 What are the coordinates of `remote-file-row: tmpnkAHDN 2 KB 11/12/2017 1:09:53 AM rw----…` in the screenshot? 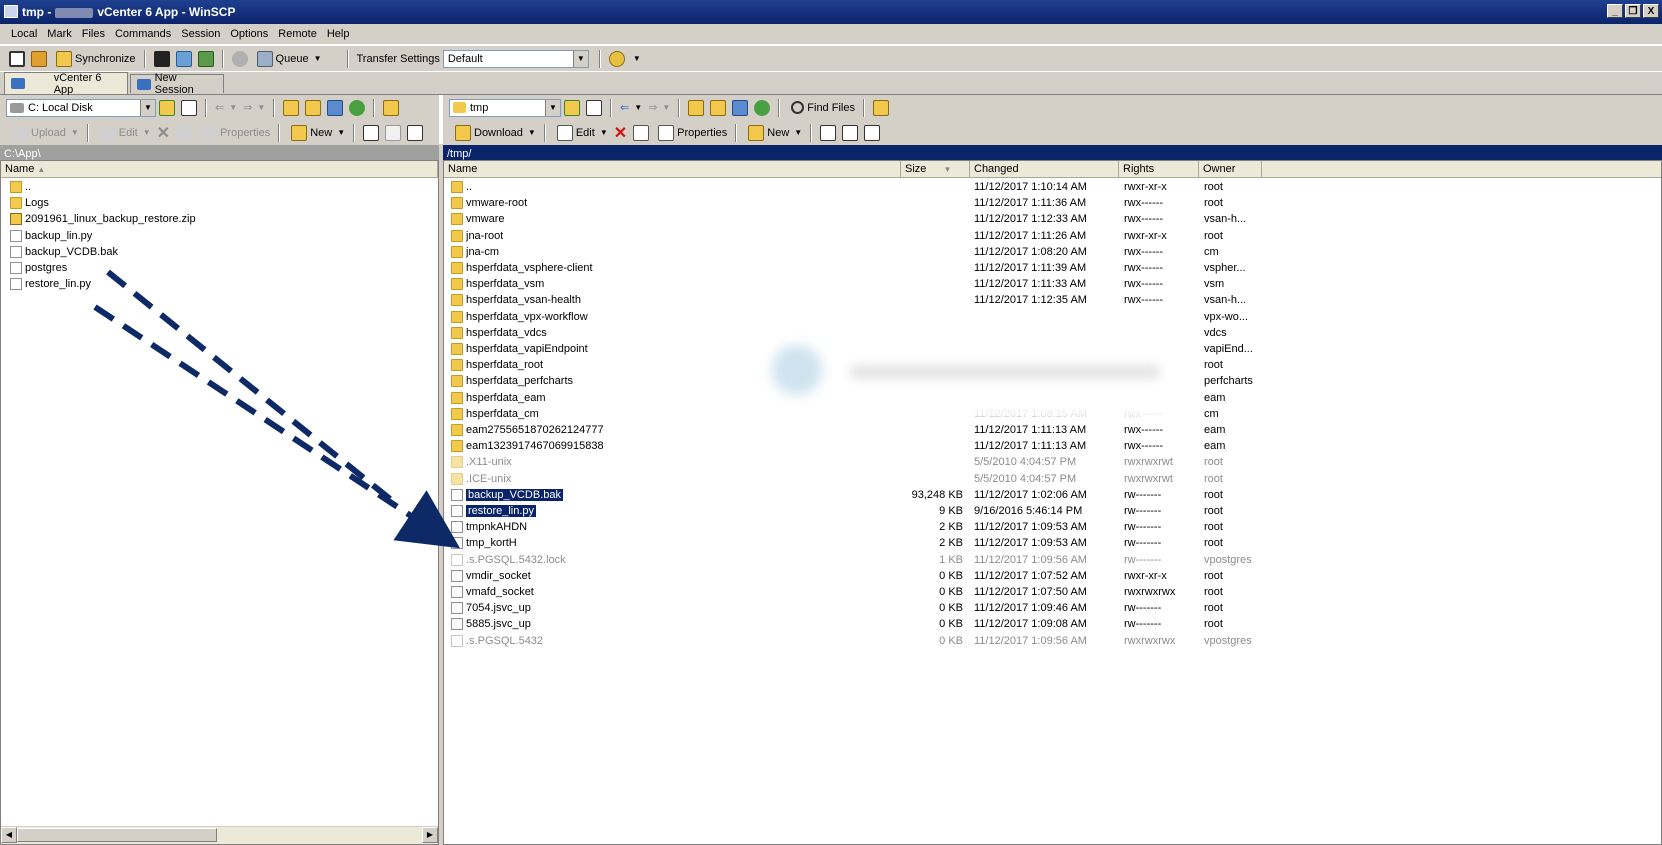 It's located at (1052, 527).